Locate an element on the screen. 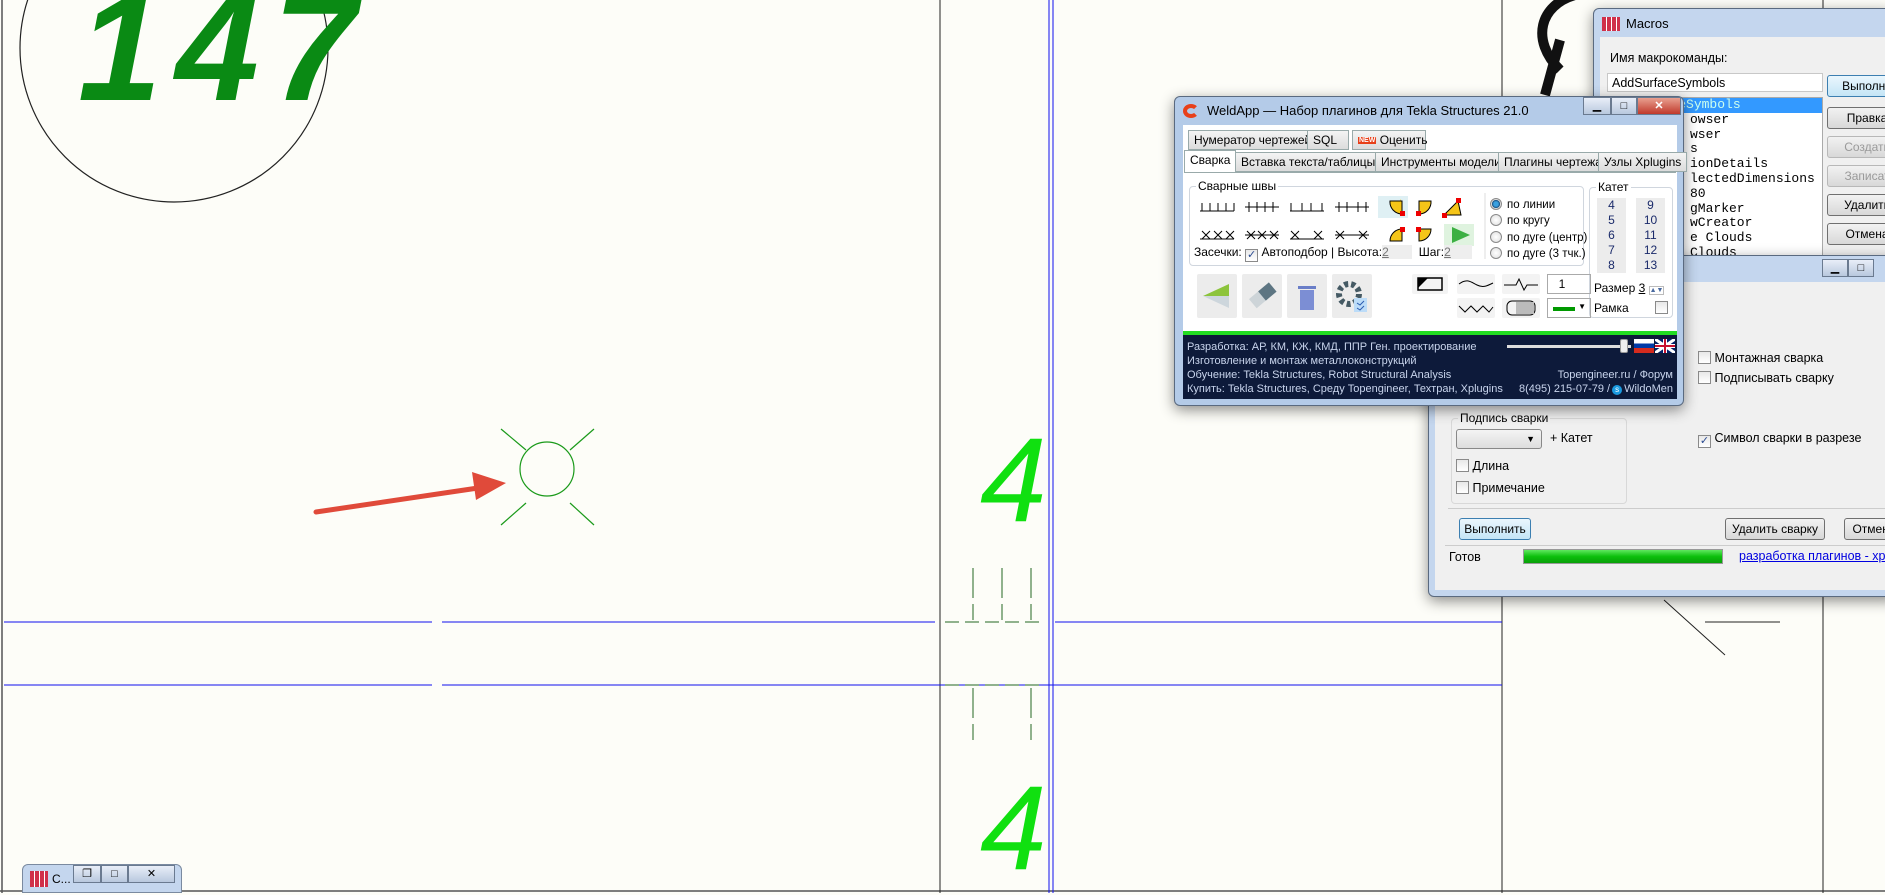 This screenshot has width=1885, height=895. frame-shape-button is located at coordinates (1430, 284).